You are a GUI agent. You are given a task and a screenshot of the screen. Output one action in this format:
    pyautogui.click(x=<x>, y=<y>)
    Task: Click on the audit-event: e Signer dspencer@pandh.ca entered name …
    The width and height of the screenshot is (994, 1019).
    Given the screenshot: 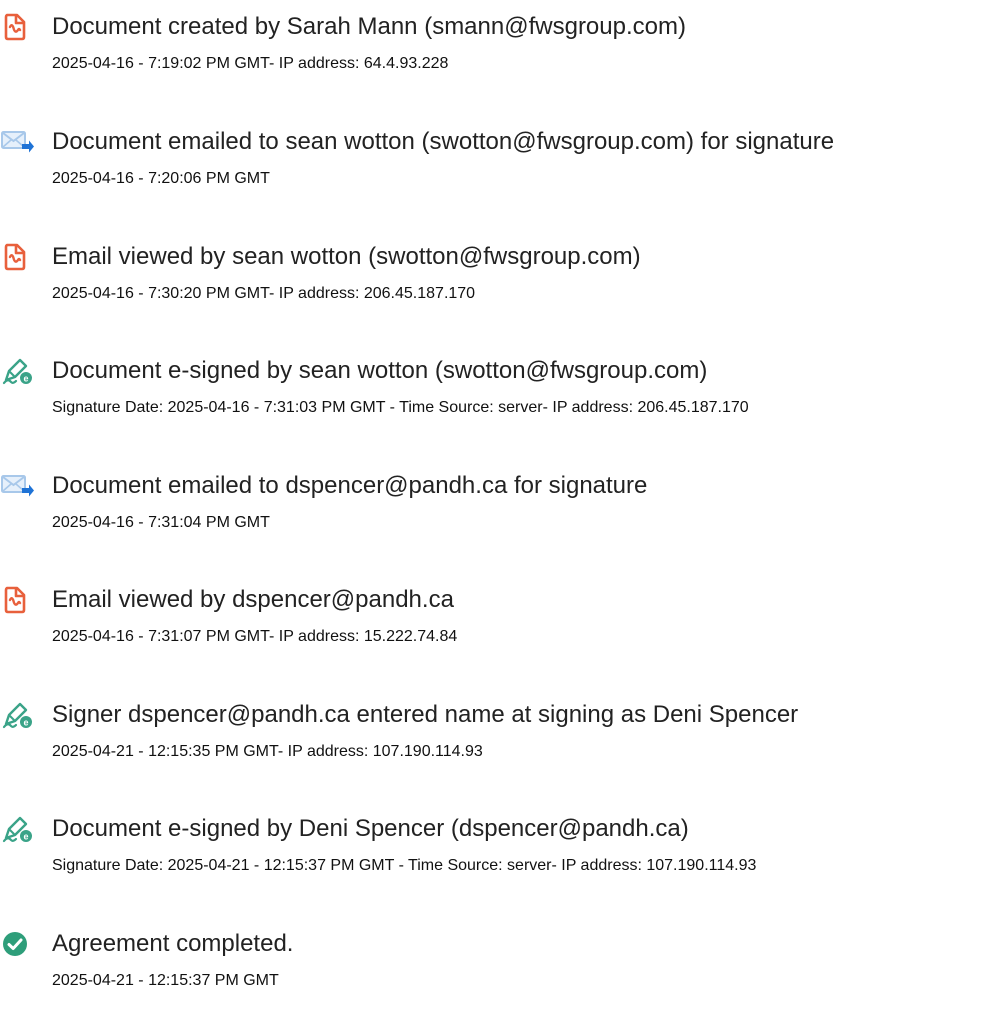 What is the action you would take?
    pyautogui.click(x=497, y=745)
    